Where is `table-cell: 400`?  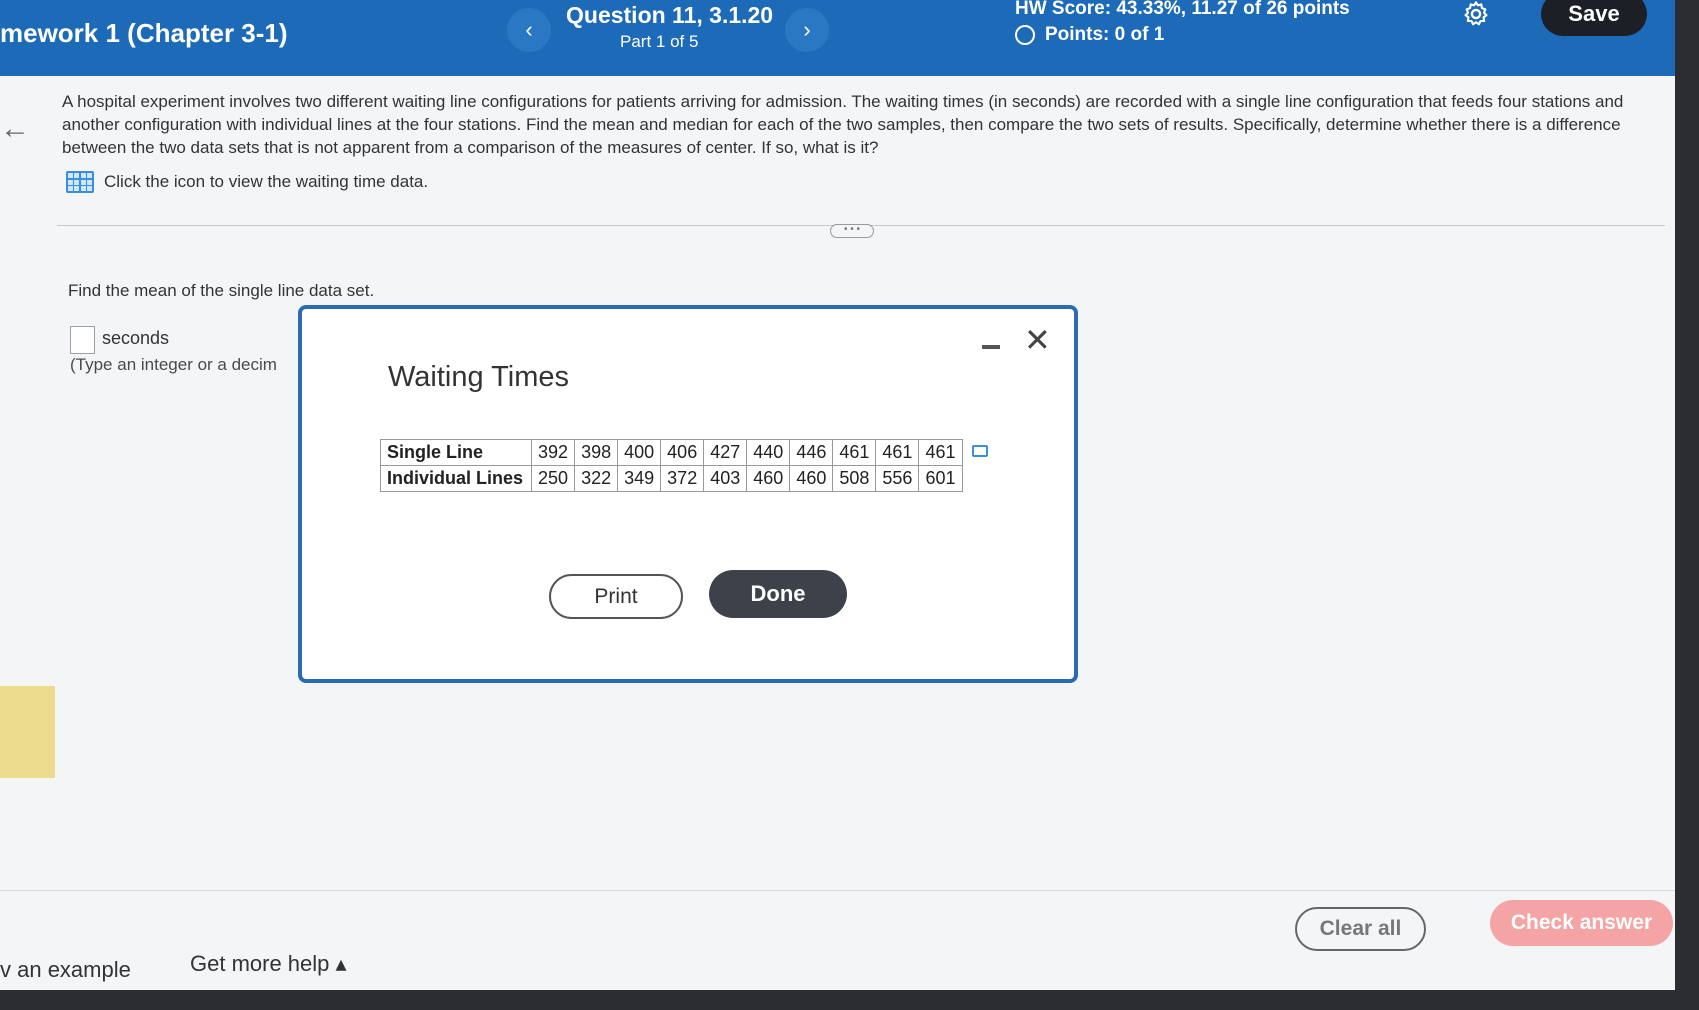 table-cell: 400 is located at coordinates (639, 452).